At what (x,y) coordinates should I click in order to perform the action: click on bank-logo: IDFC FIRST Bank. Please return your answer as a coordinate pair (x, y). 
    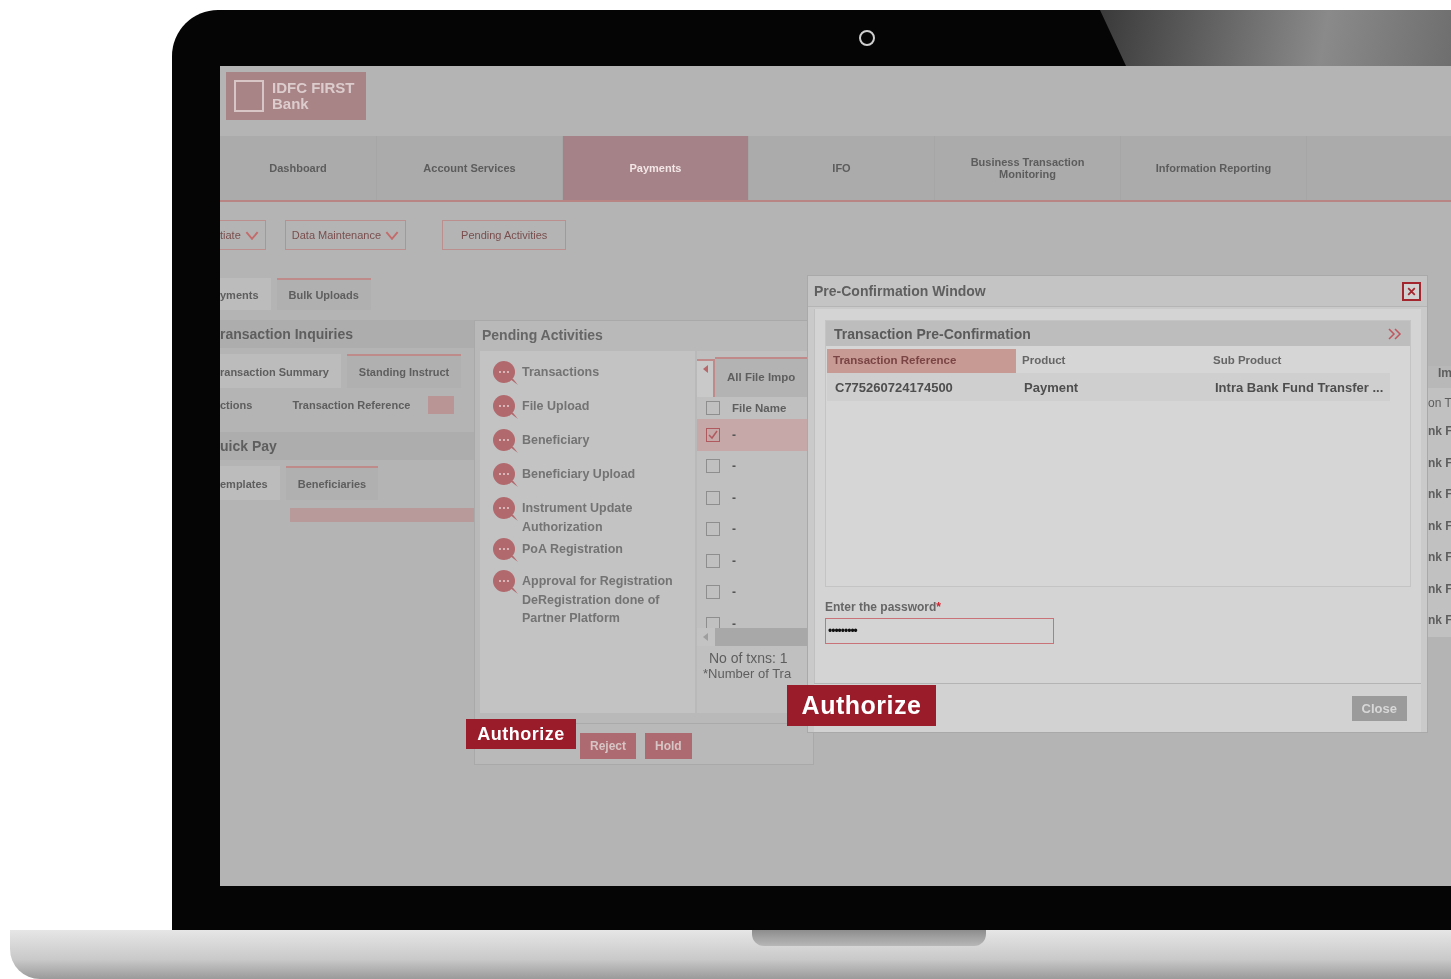
    Looking at the image, I should click on (296, 96).